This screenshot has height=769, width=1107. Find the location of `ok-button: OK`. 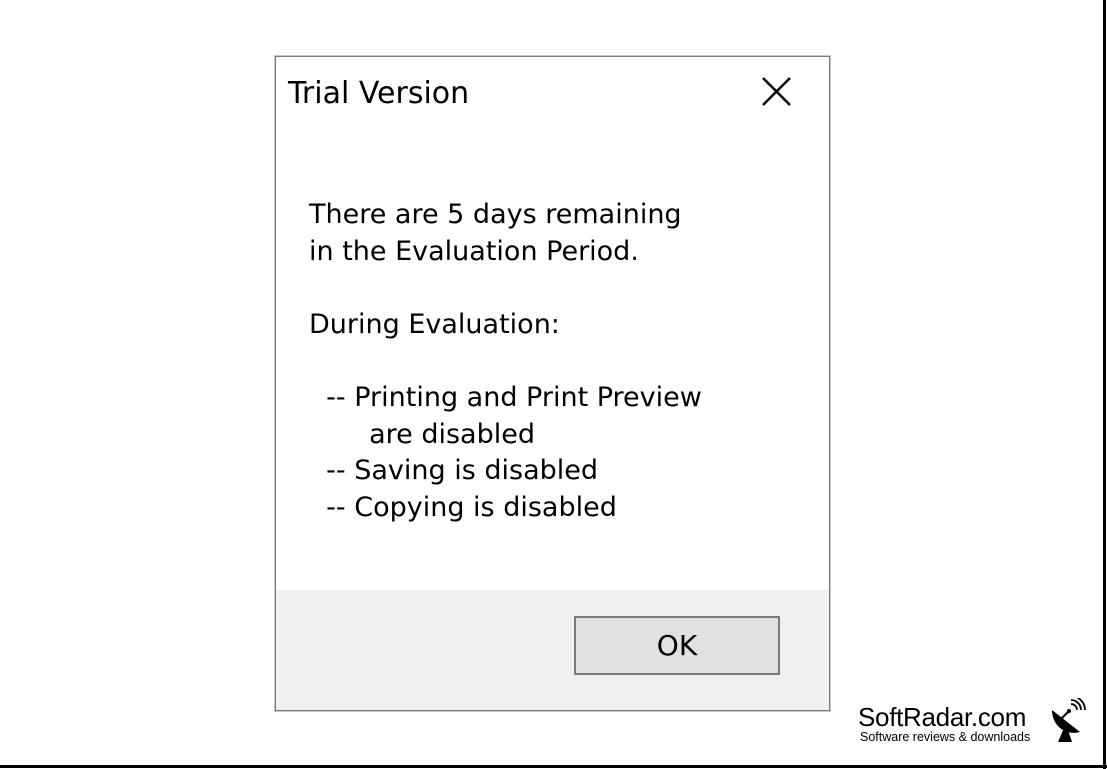

ok-button: OK is located at coordinates (677, 645).